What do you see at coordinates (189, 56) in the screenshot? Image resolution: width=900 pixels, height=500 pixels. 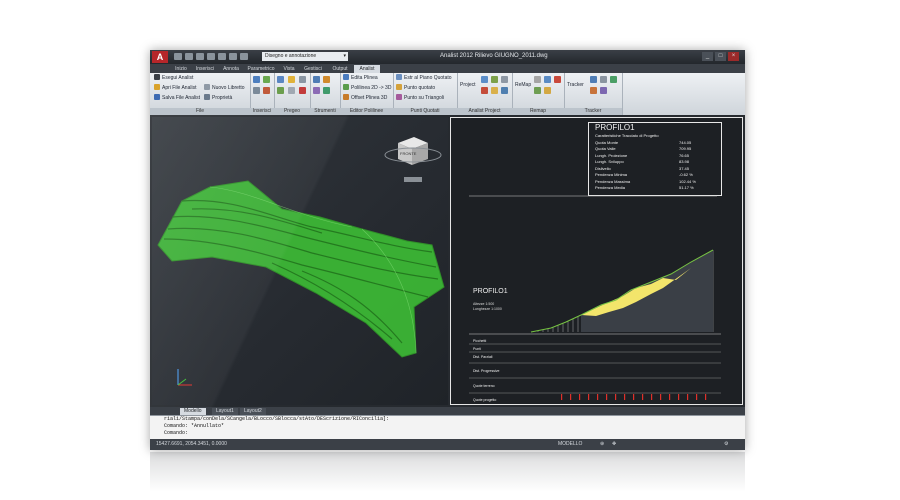 I see `open-file-icon` at bounding box center [189, 56].